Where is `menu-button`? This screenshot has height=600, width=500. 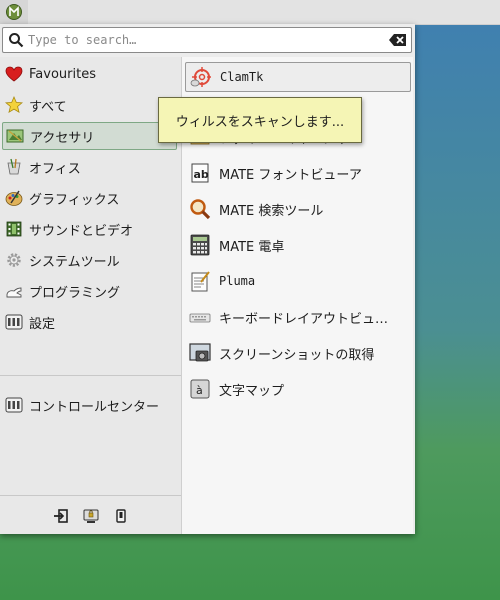 menu-button is located at coordinates (14, 12).